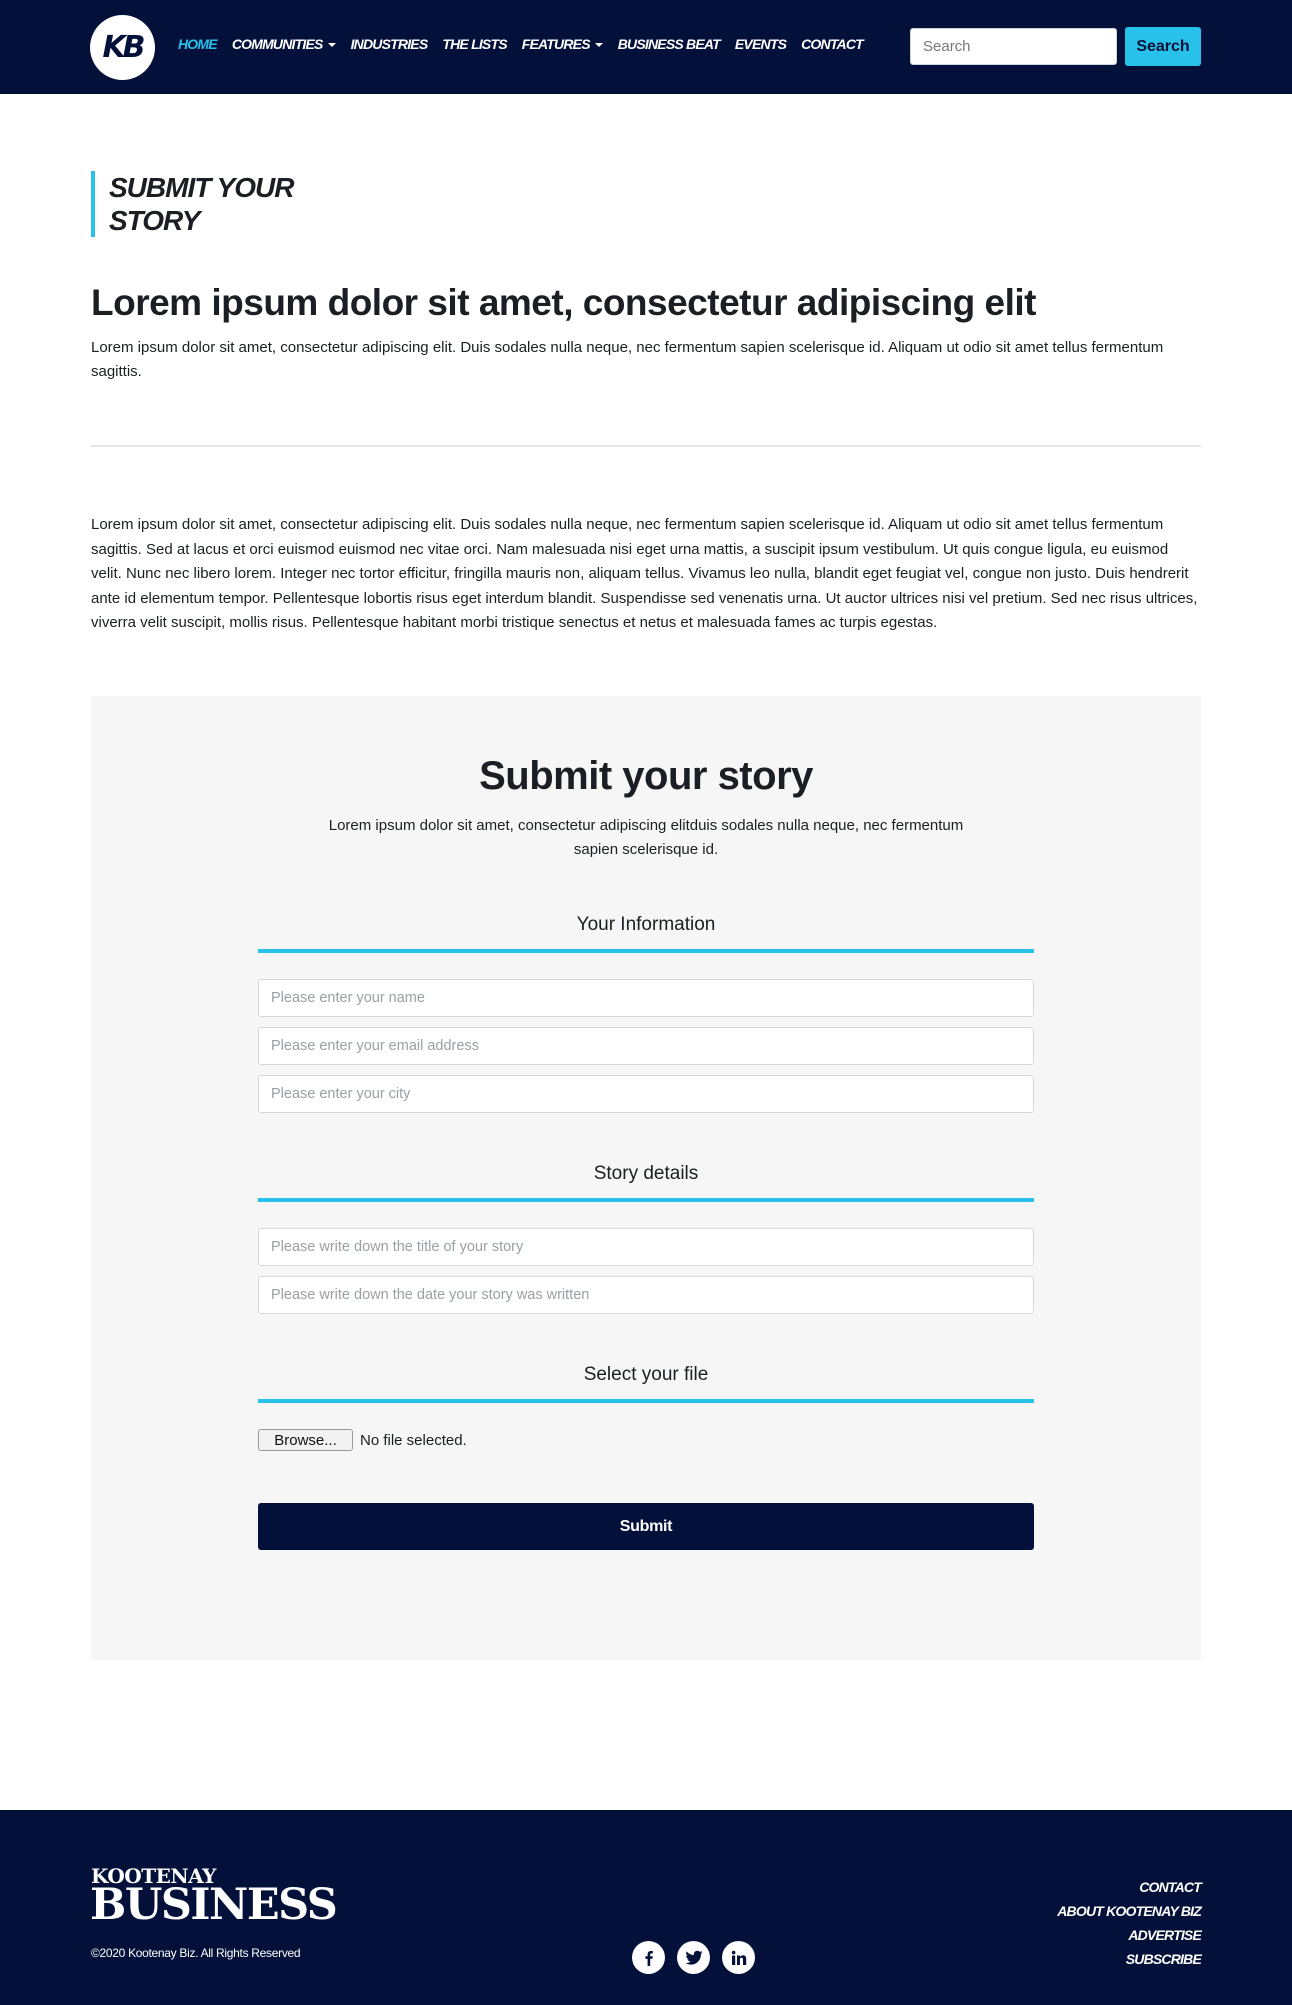 The image size is (1292, 2005). I want to click on nav-label: EVENTS, so click(760, 44).